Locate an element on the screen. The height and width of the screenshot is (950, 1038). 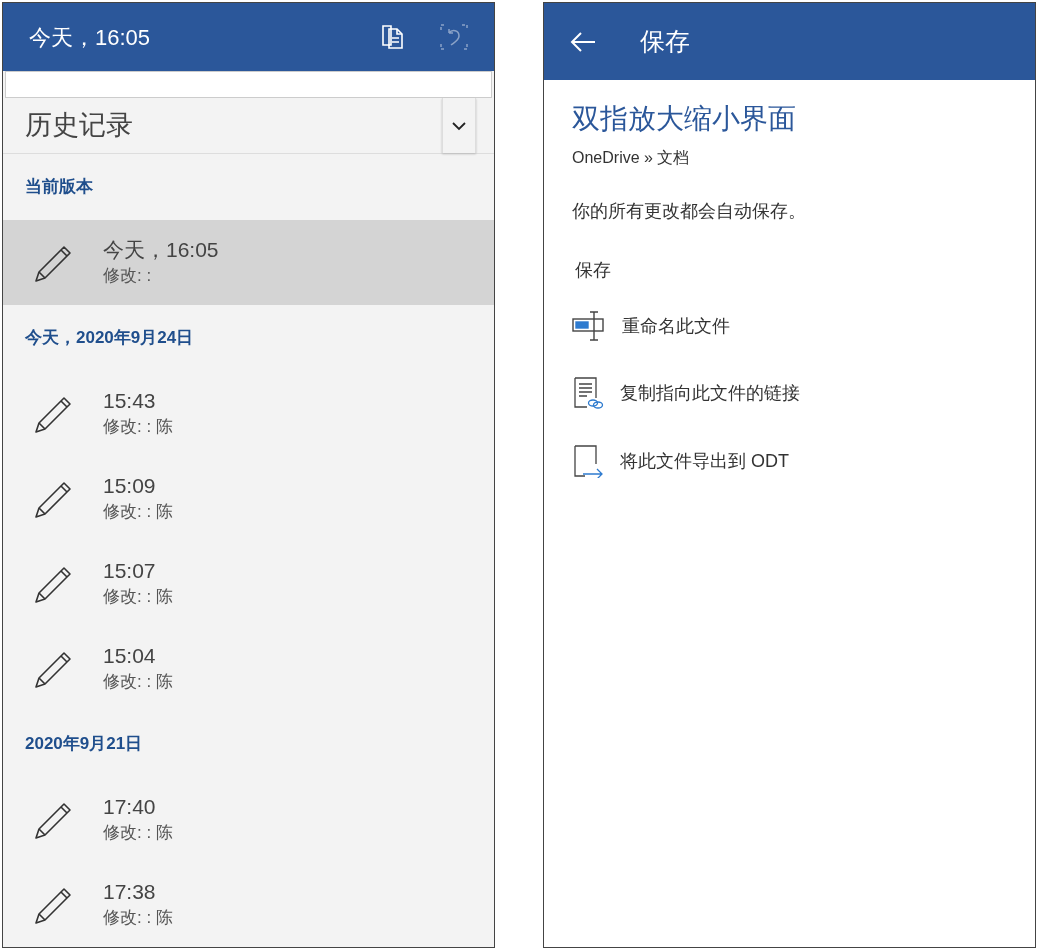
version-item: 15:07 修改: : 陈 is located at coordinates (248, 583).